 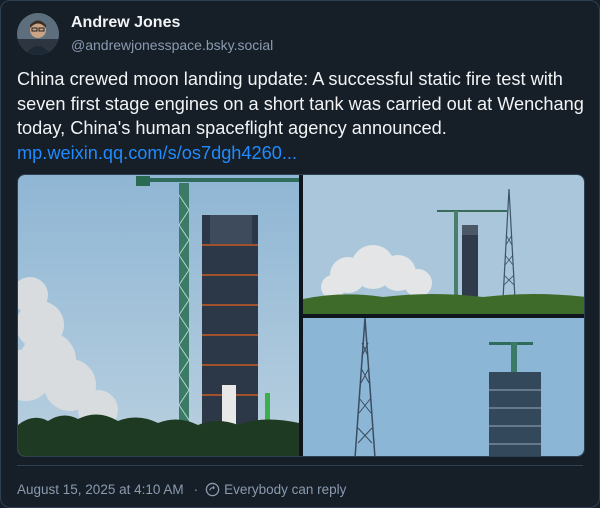 I want to click on reply-setting-label: Everybody can reply, so click(x=285, y=489).